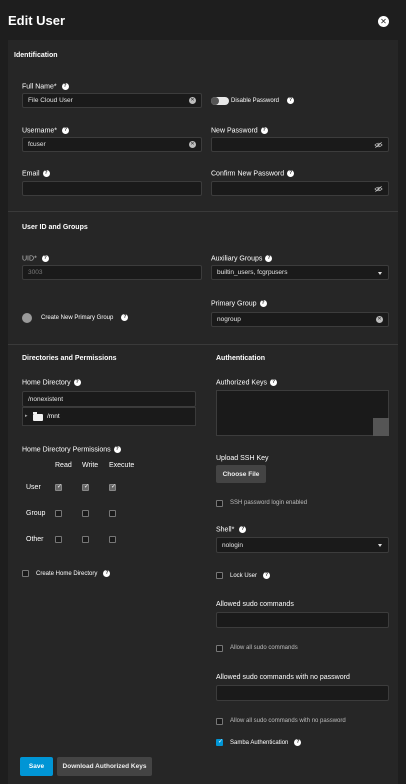 Image resolution: width=406 pixels, height=784 pixels. Describe the element at coordinates (283, 677) in the screenshot. I see `sudo-nopasswd-label: Allowed sudo commands with no password` at that location.